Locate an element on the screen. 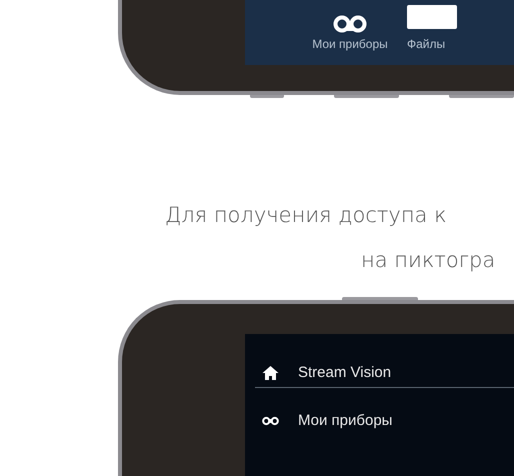 The image size is (514, 476). instruction-text: на пиктогра is located at coordinates (428, 260).